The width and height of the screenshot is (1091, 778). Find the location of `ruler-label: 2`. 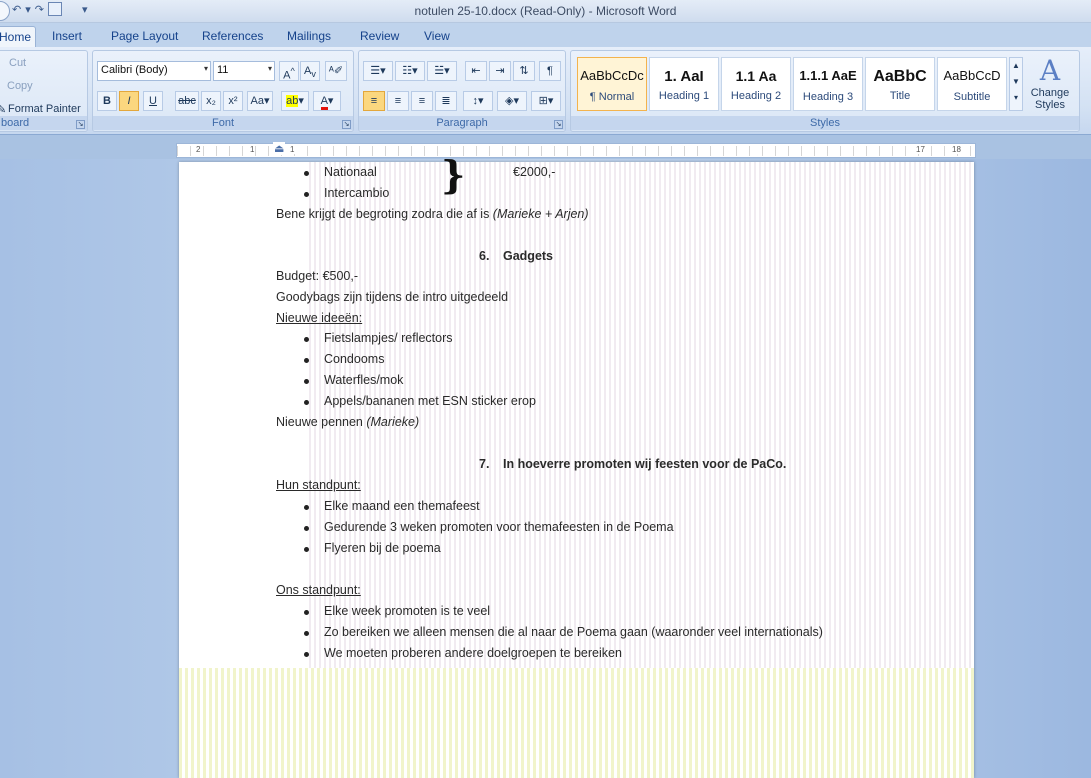

ruler-label: 2 is located at coordinates (198, 149).